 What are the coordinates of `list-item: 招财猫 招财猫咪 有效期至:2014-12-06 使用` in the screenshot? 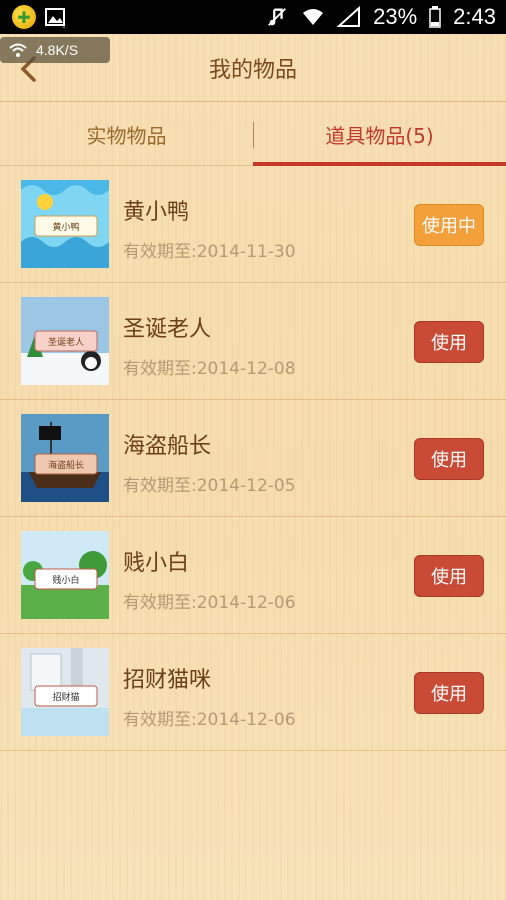 It's located at (253, 692).